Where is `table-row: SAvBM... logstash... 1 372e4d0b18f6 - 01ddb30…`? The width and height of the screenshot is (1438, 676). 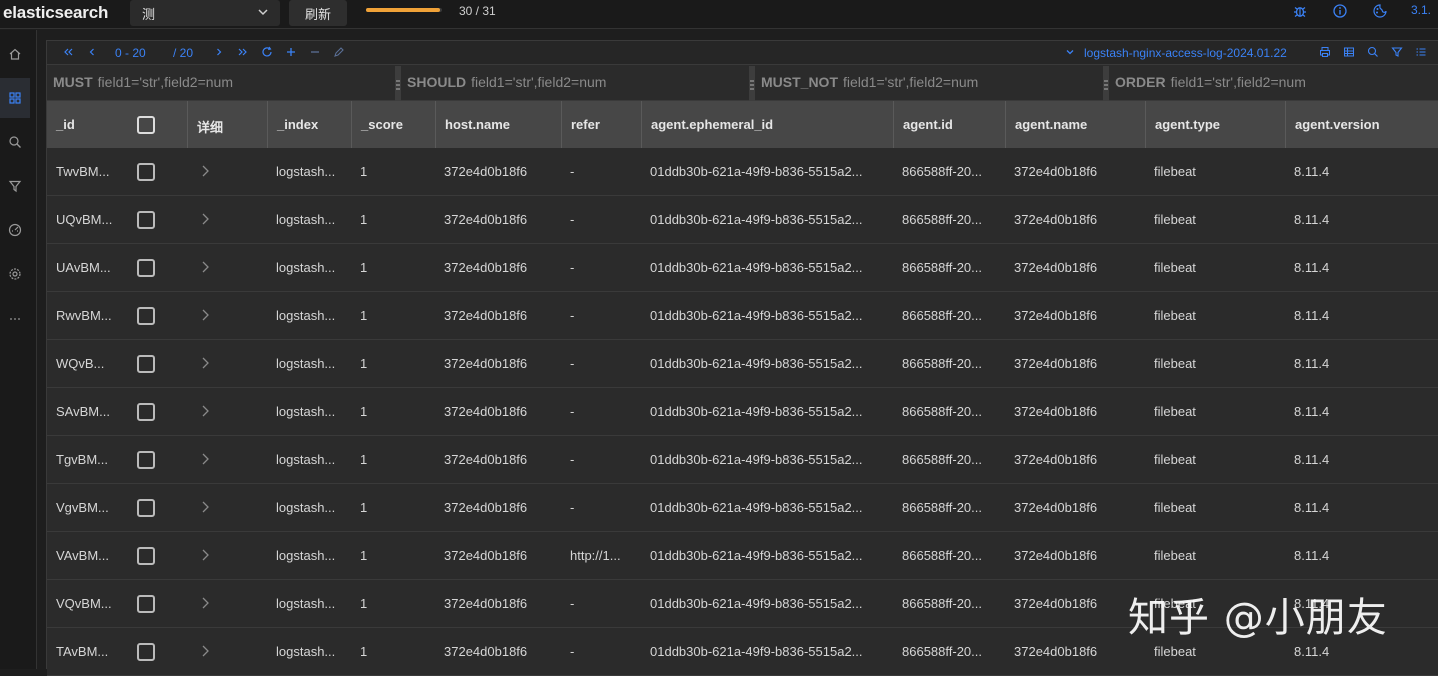 table-row: SAvBM... logstash... 1 372e4d0b18f6 - 01ddb30… is located at coordinates (742, 412).